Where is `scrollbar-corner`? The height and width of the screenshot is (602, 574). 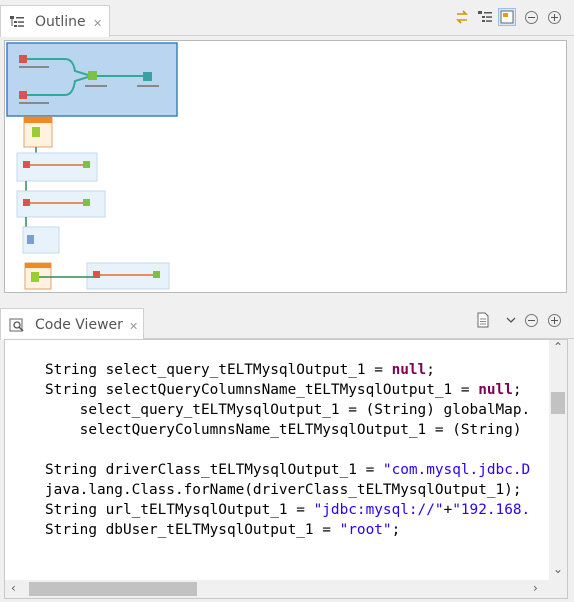
scrollbar-corner is located at coordinates (558, 589).